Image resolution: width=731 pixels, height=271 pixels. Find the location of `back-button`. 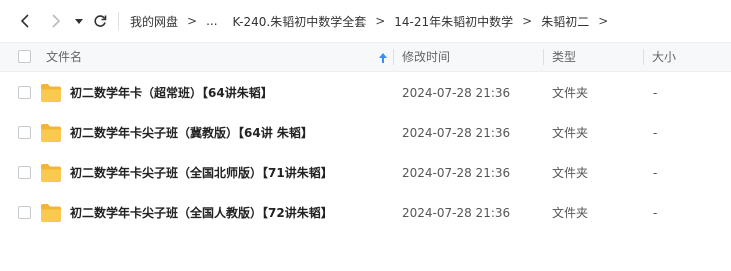

back-button is located at coordinates (25, 21).